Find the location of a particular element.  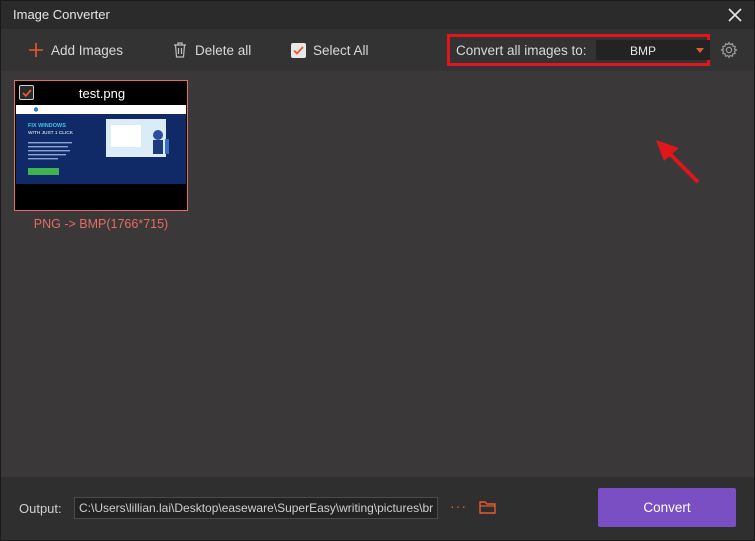

title-bar: Image Converter is located at coordinates (377, 15).